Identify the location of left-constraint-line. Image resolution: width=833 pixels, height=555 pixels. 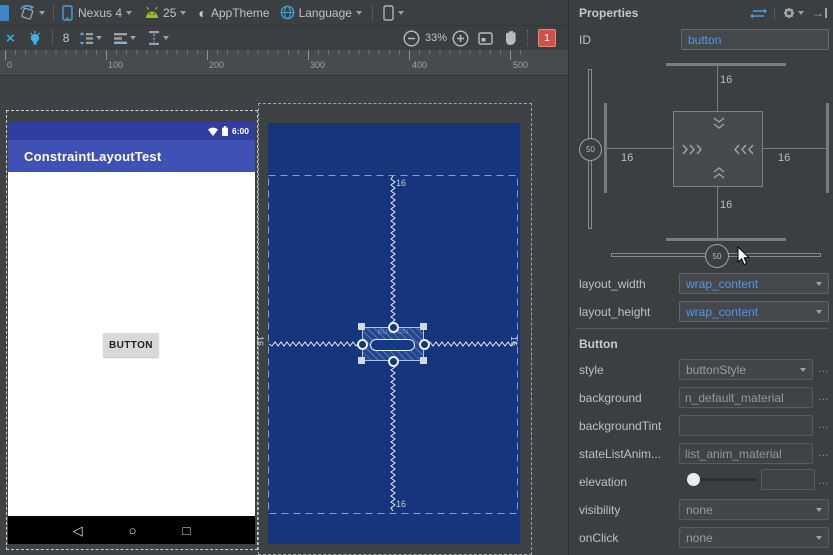
(640, 148).